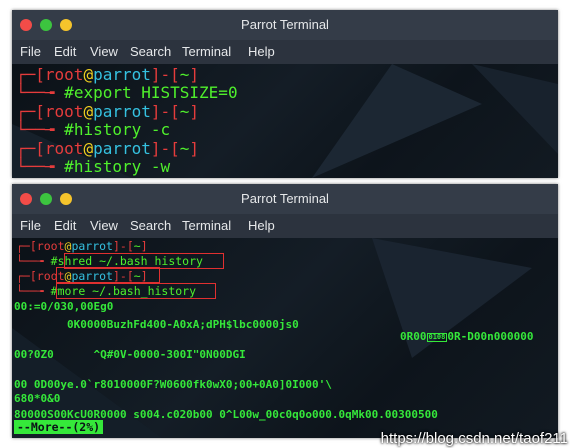 The image size is (570, 448). Describe the element at coordinates (127, 92) in the screenshot. I see `command-line: └──╼ #export HISTSIZE=0` at that location.